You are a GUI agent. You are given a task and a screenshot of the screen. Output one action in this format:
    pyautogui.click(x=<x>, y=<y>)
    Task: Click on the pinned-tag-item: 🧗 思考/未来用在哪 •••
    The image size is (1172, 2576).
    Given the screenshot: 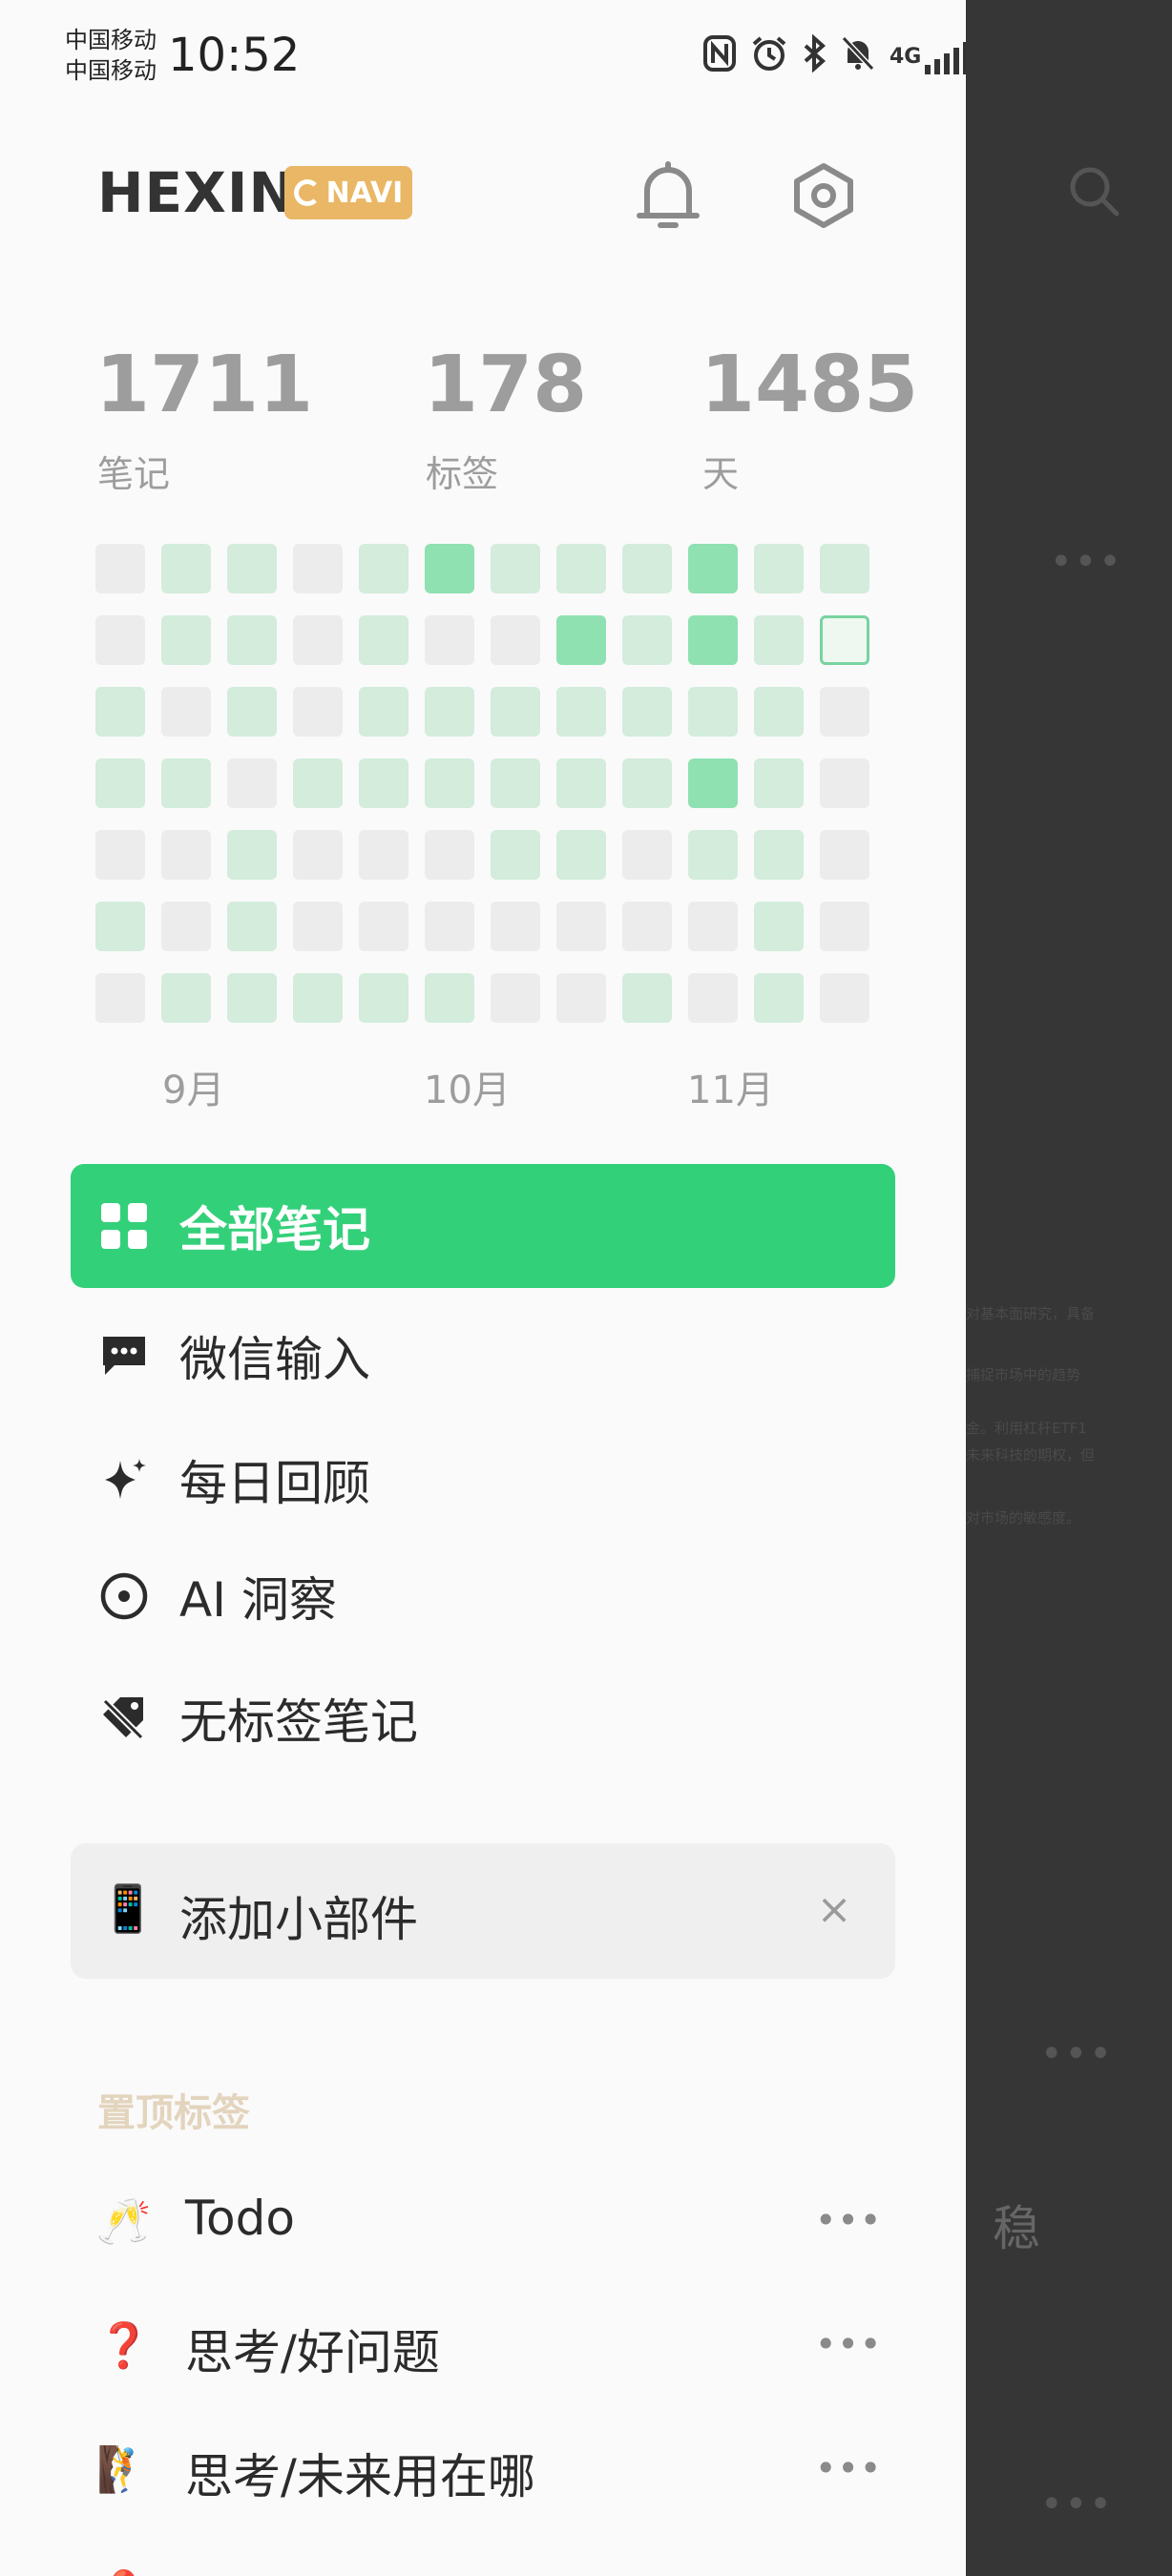 What is the action you would take?
    pyautogui.click(x=483, y=2469)
    